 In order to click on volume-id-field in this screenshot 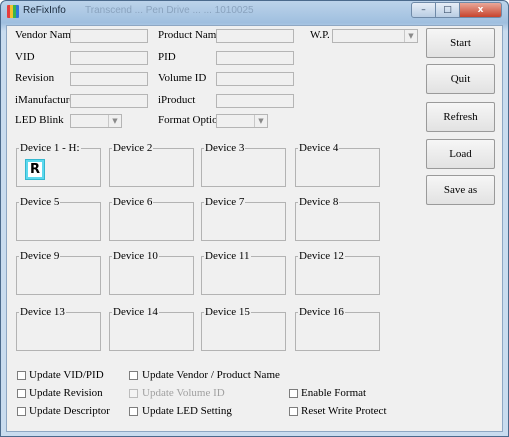, I will do `click(255, 79)`.